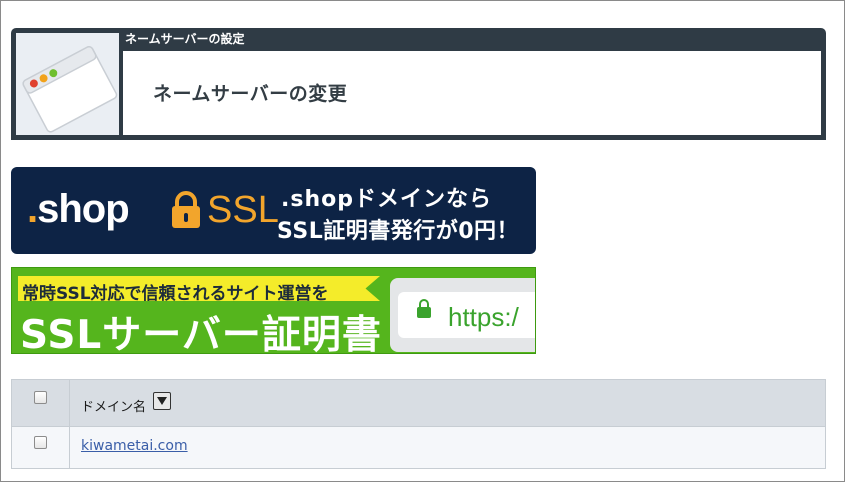 Image resolution: width=845 pixels, height=482 pixels. I want to click on browser-window-icon, so click(67, 84).